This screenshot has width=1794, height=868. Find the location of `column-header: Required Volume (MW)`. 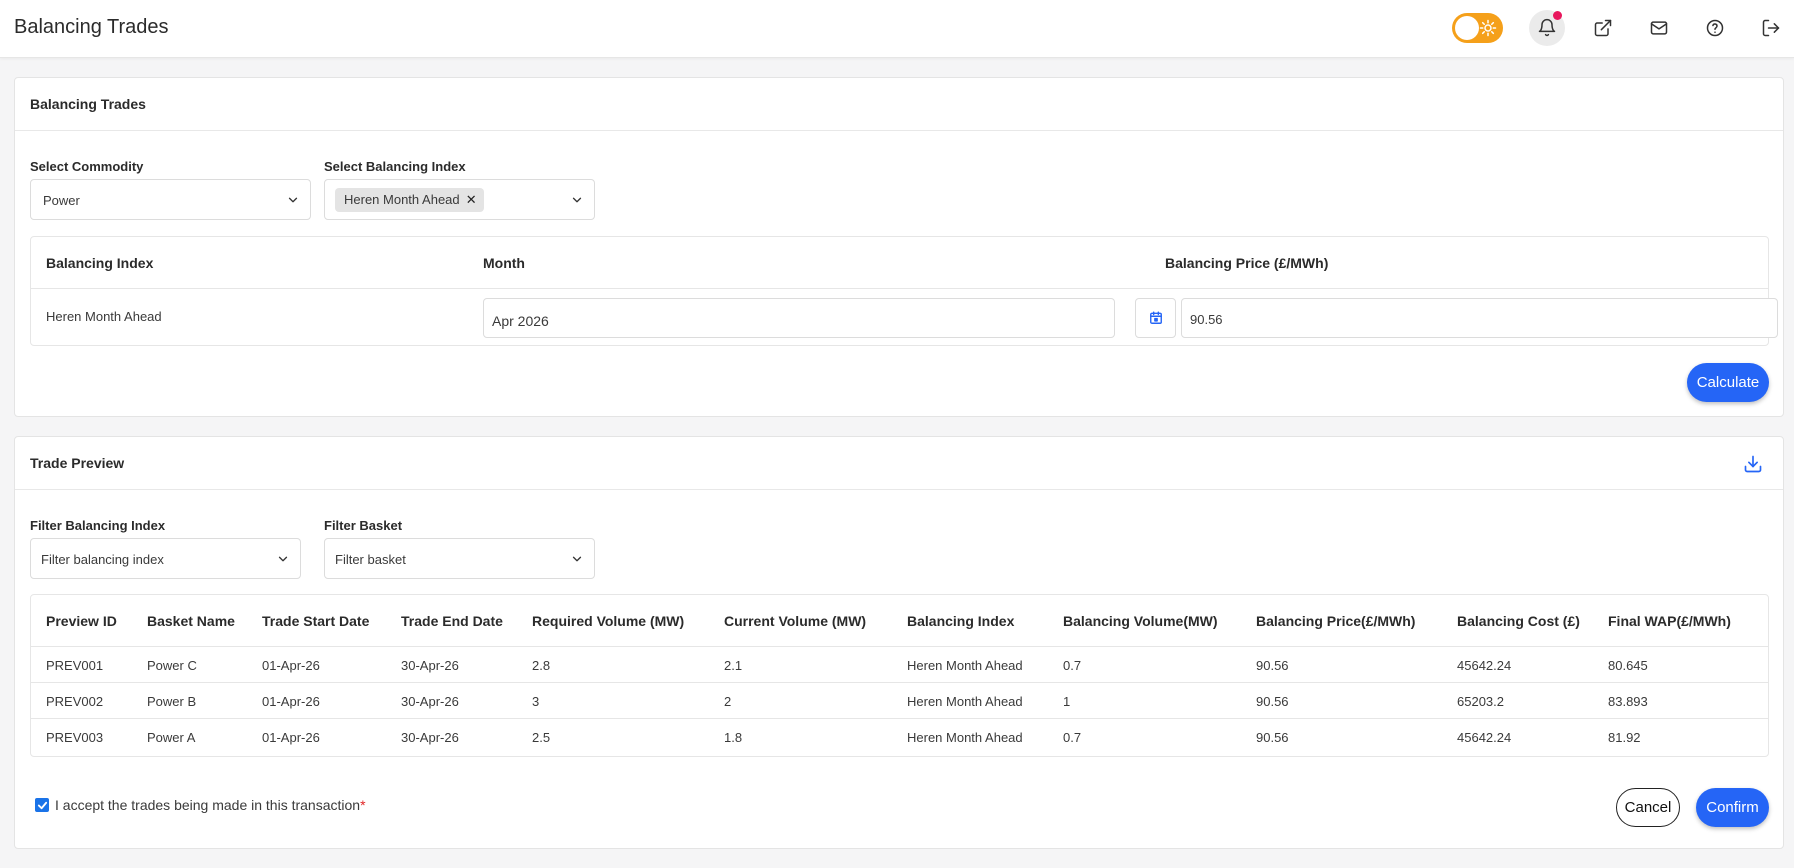

column-header: Required Volume (MW) is located at coordinates (608, 621).